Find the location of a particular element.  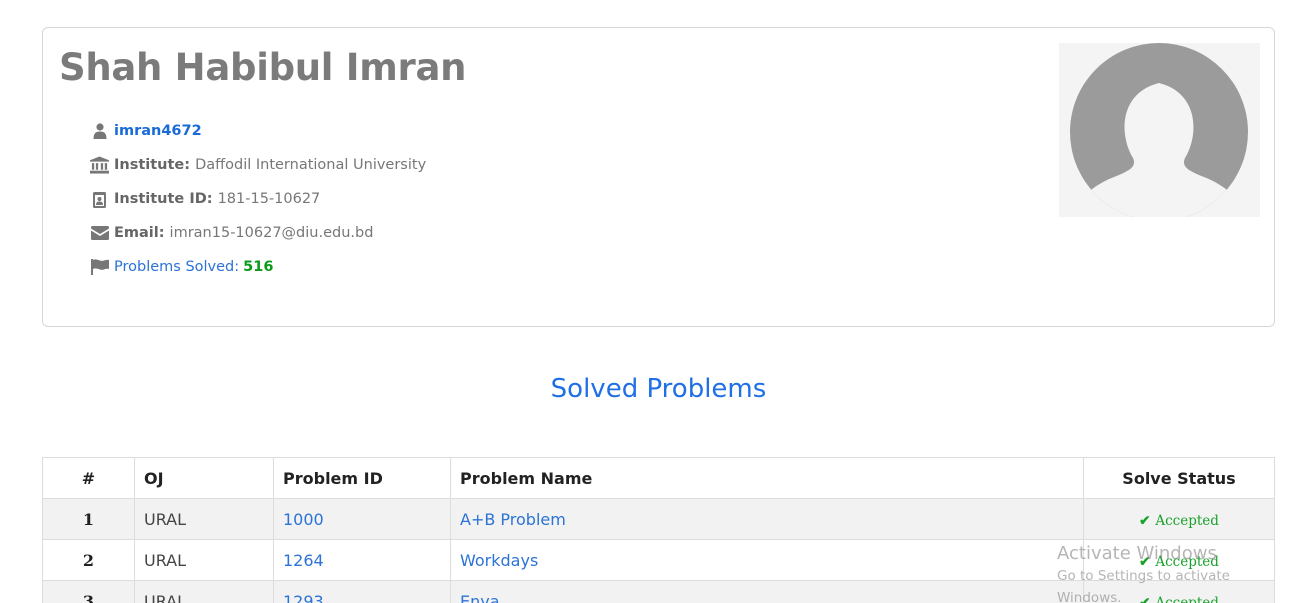

email-row: Email: imran15-10627@diu.edu.bd is located at coordinates (258, 233).